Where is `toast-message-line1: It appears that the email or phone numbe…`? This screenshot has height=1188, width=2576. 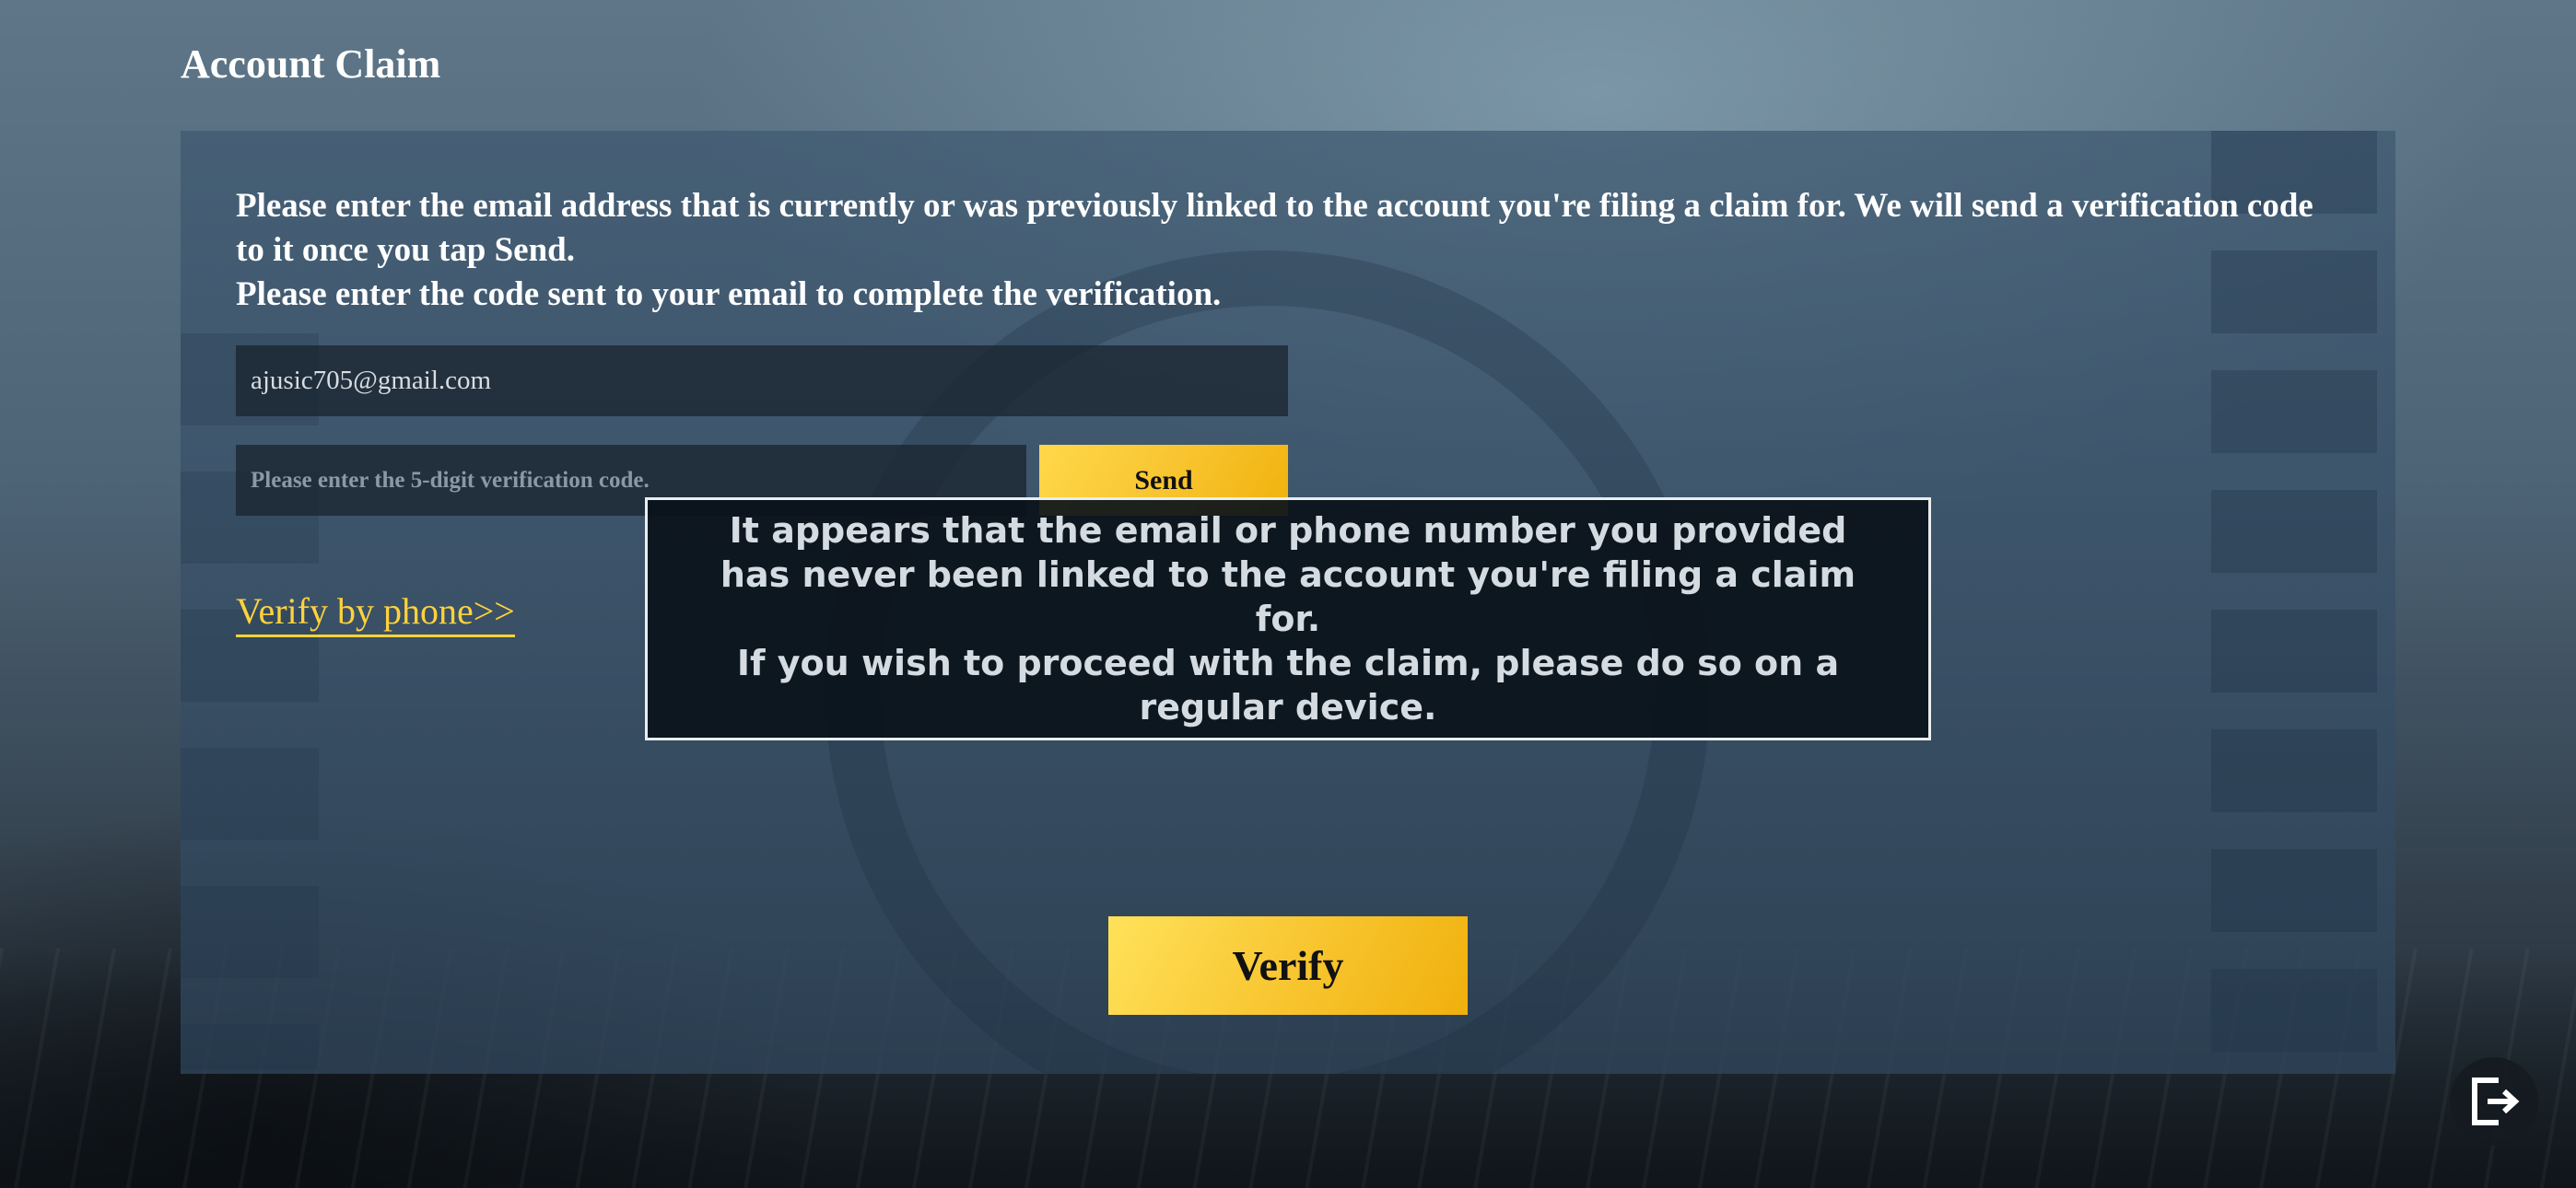
toast-message-line1: It appears that the email or phone numbe… is located at coordinates (1288, 574).